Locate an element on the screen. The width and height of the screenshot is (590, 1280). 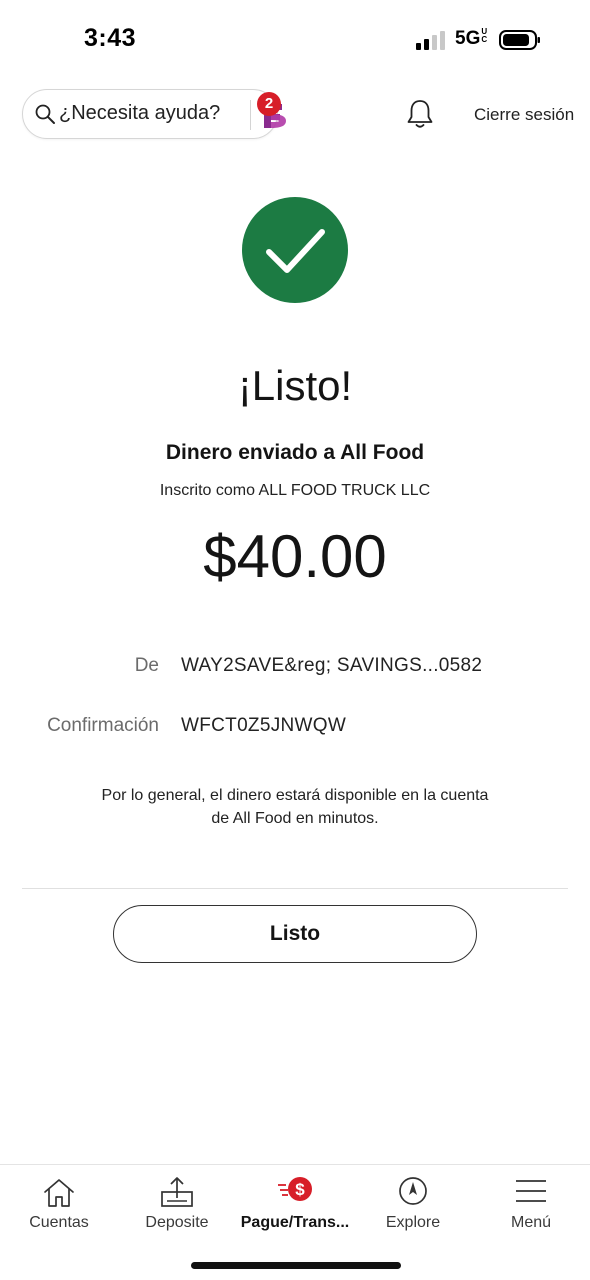
nav-label: Deposite is located at coordinates (177, 1222).